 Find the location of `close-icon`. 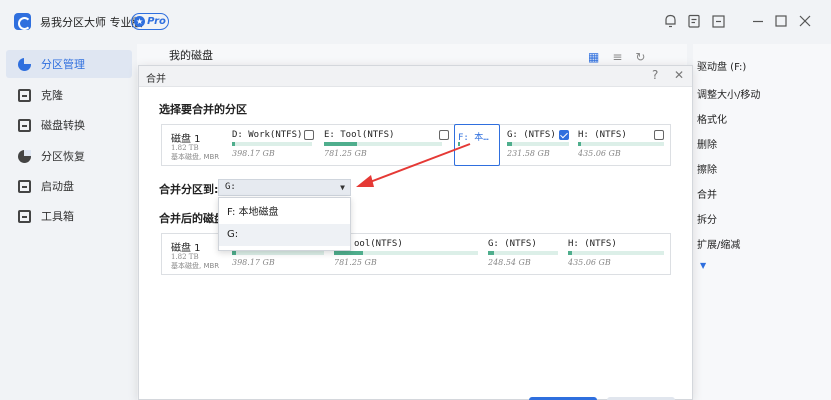

close-icon is located at coordinates (805, 21).